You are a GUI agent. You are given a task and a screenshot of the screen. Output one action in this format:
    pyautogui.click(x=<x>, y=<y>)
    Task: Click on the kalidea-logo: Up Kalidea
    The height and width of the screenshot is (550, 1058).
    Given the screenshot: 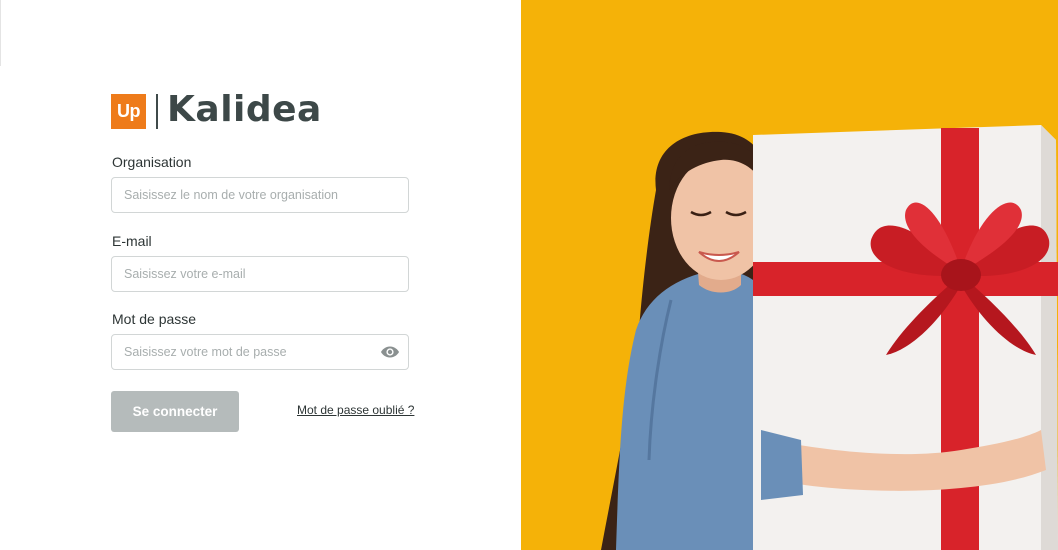 What is the action you would take?
    pyautogui.click(x=216, y=109)
    